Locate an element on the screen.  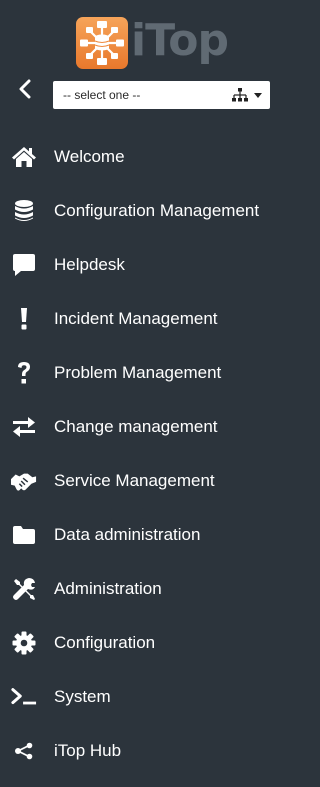
menu-item-label: Configuration Management is located at coordinates (157, 210).